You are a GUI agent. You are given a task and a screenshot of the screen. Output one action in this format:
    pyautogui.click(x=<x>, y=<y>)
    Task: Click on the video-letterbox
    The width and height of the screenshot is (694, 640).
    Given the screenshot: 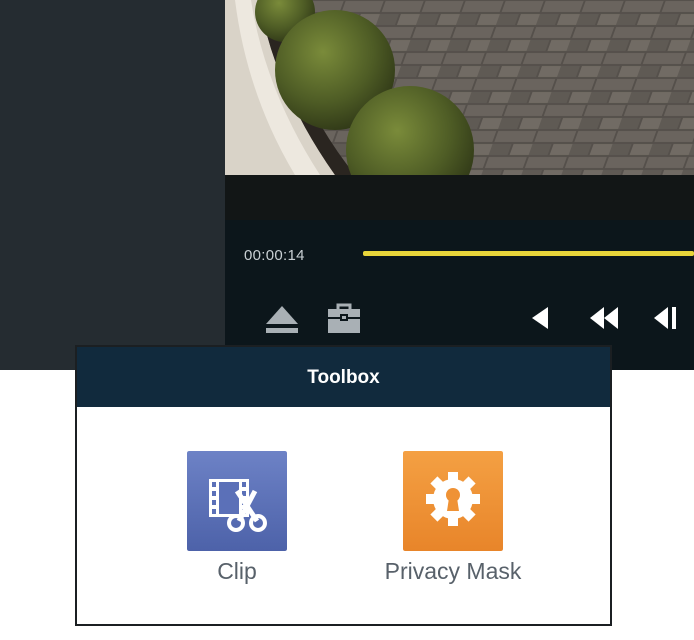 What is the action you would take?
    pyautogui.click(x=459, y=197)
    